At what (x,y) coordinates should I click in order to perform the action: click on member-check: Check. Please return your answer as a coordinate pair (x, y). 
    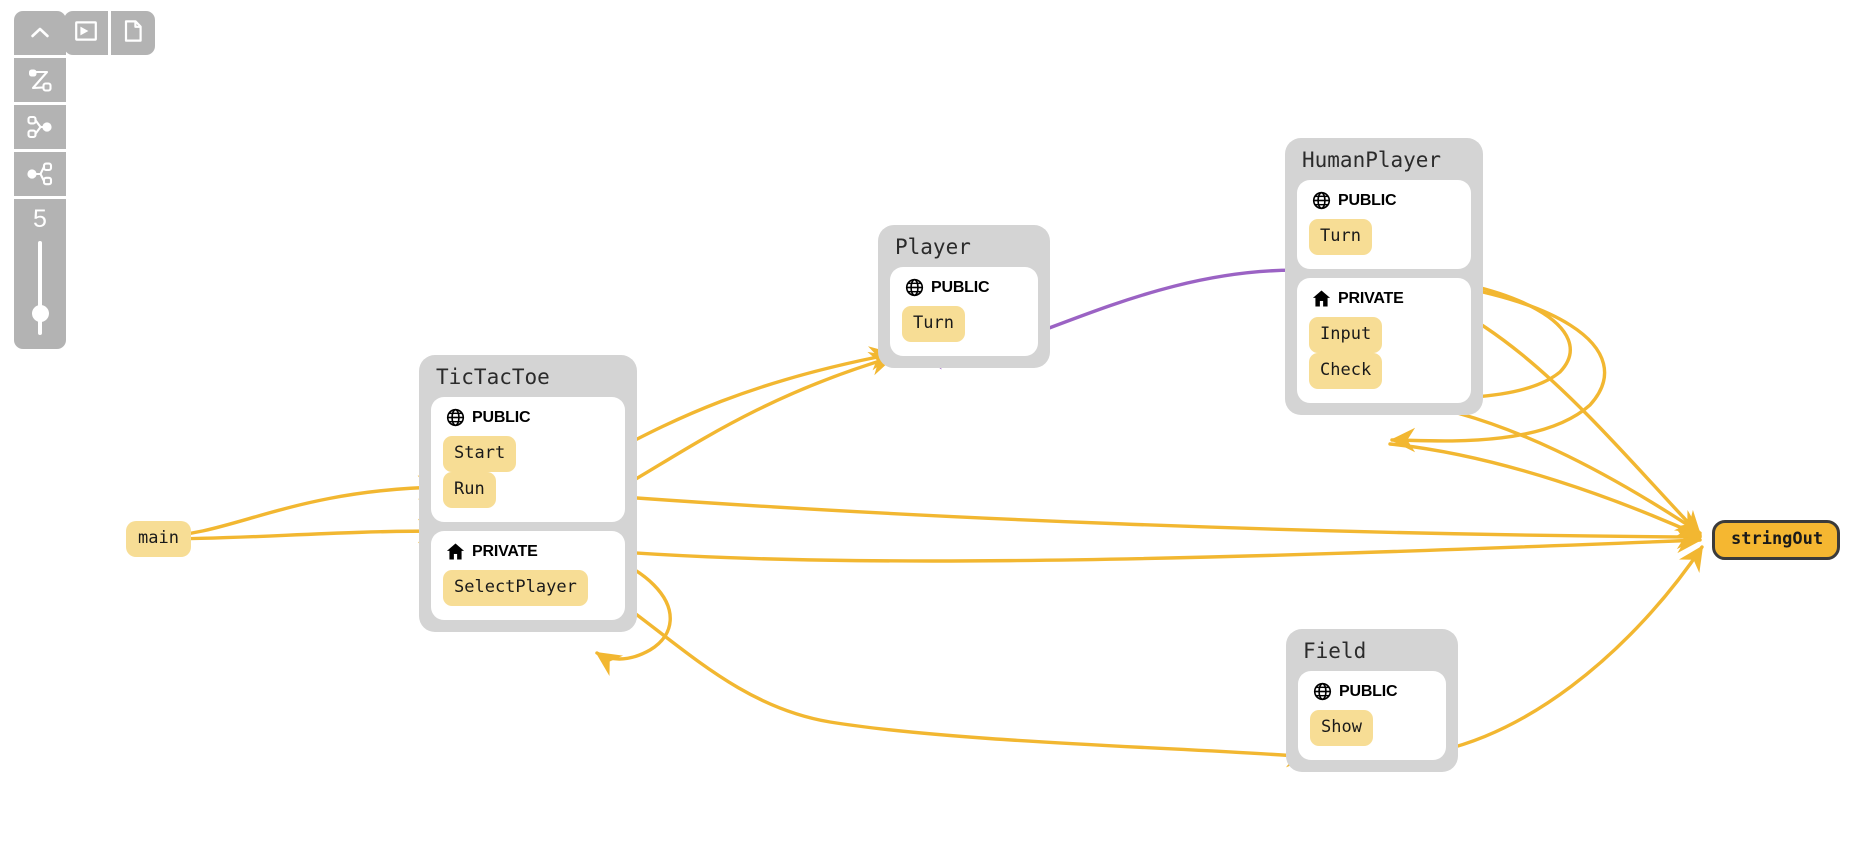
    Looking at the image, I should click on (1346, 371).